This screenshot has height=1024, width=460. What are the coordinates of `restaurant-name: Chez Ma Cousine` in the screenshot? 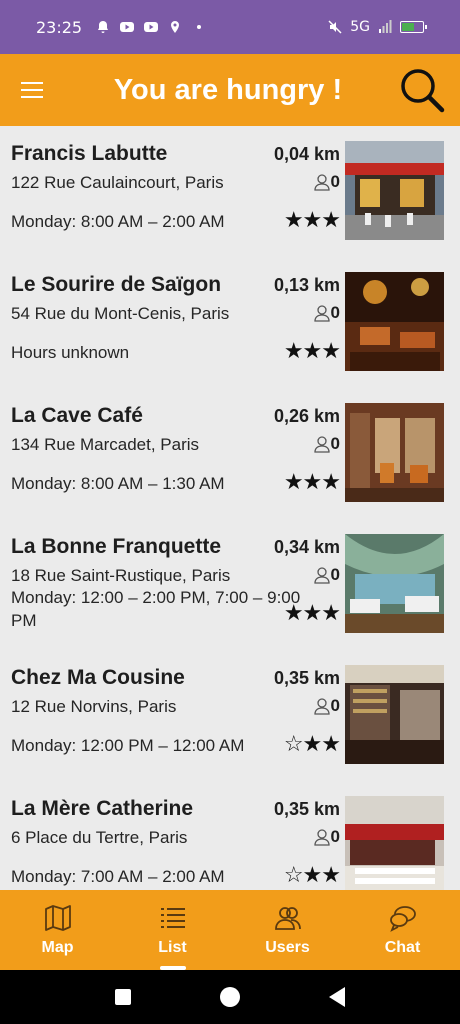 It's located at (98, 677).